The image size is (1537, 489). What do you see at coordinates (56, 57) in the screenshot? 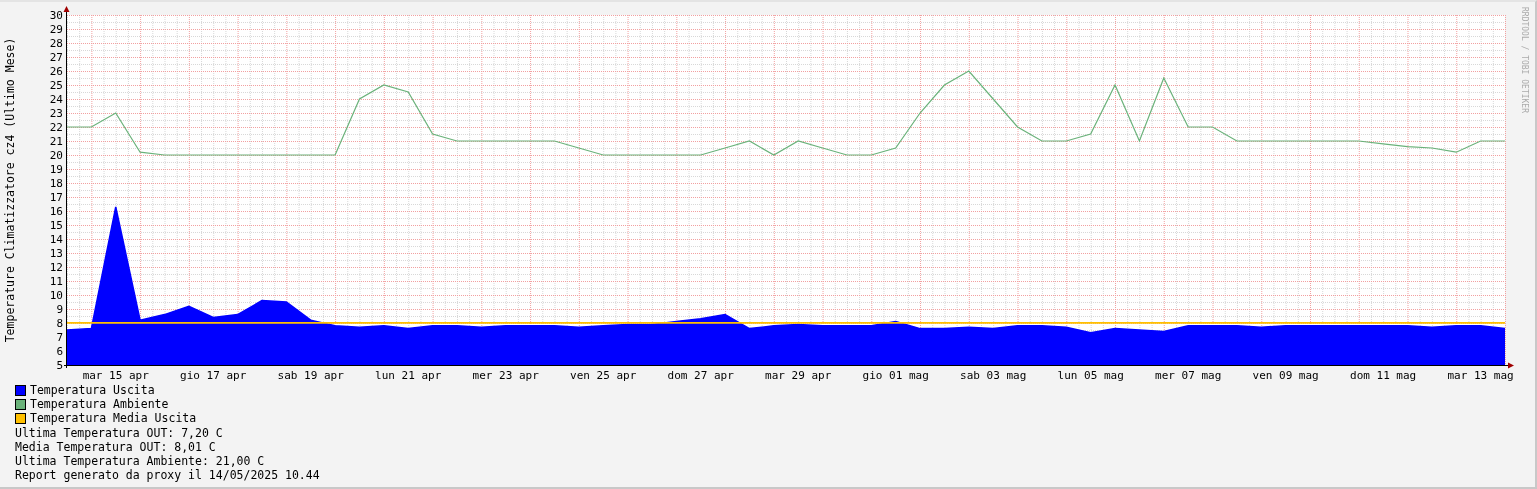
I see `y-tick-label: 27` at bounding box center [56, 57].